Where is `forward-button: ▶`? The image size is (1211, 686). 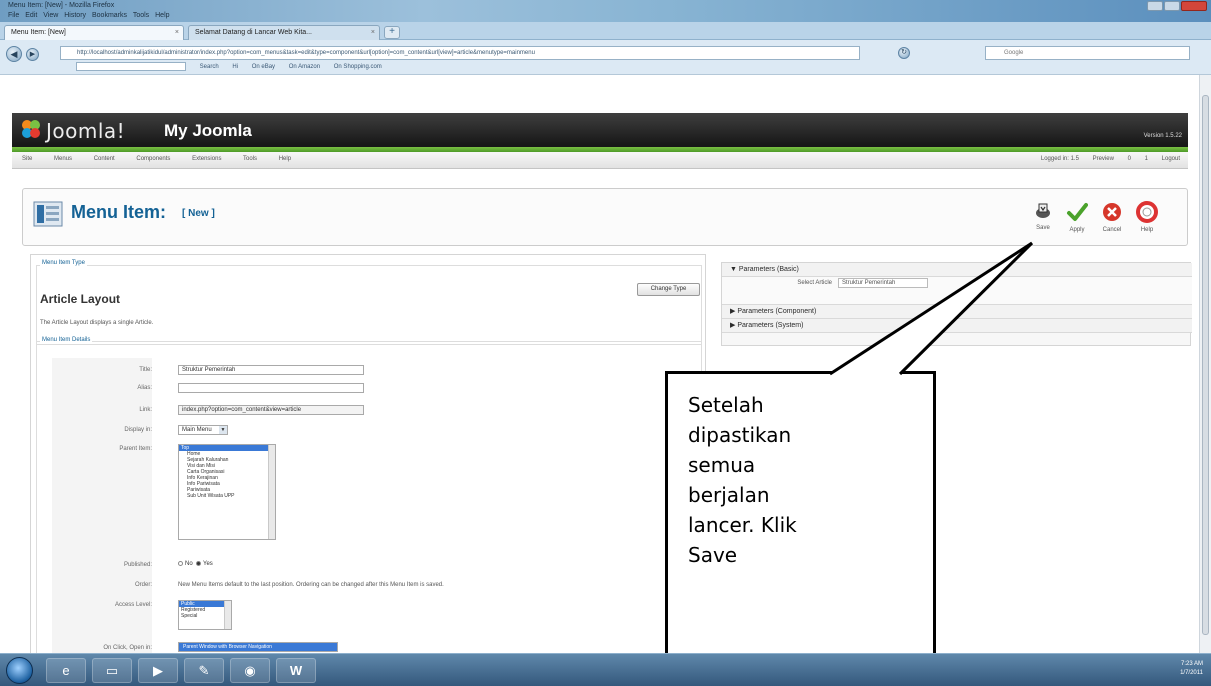 forward-button: ▶ is located at coordinates (32, 54).